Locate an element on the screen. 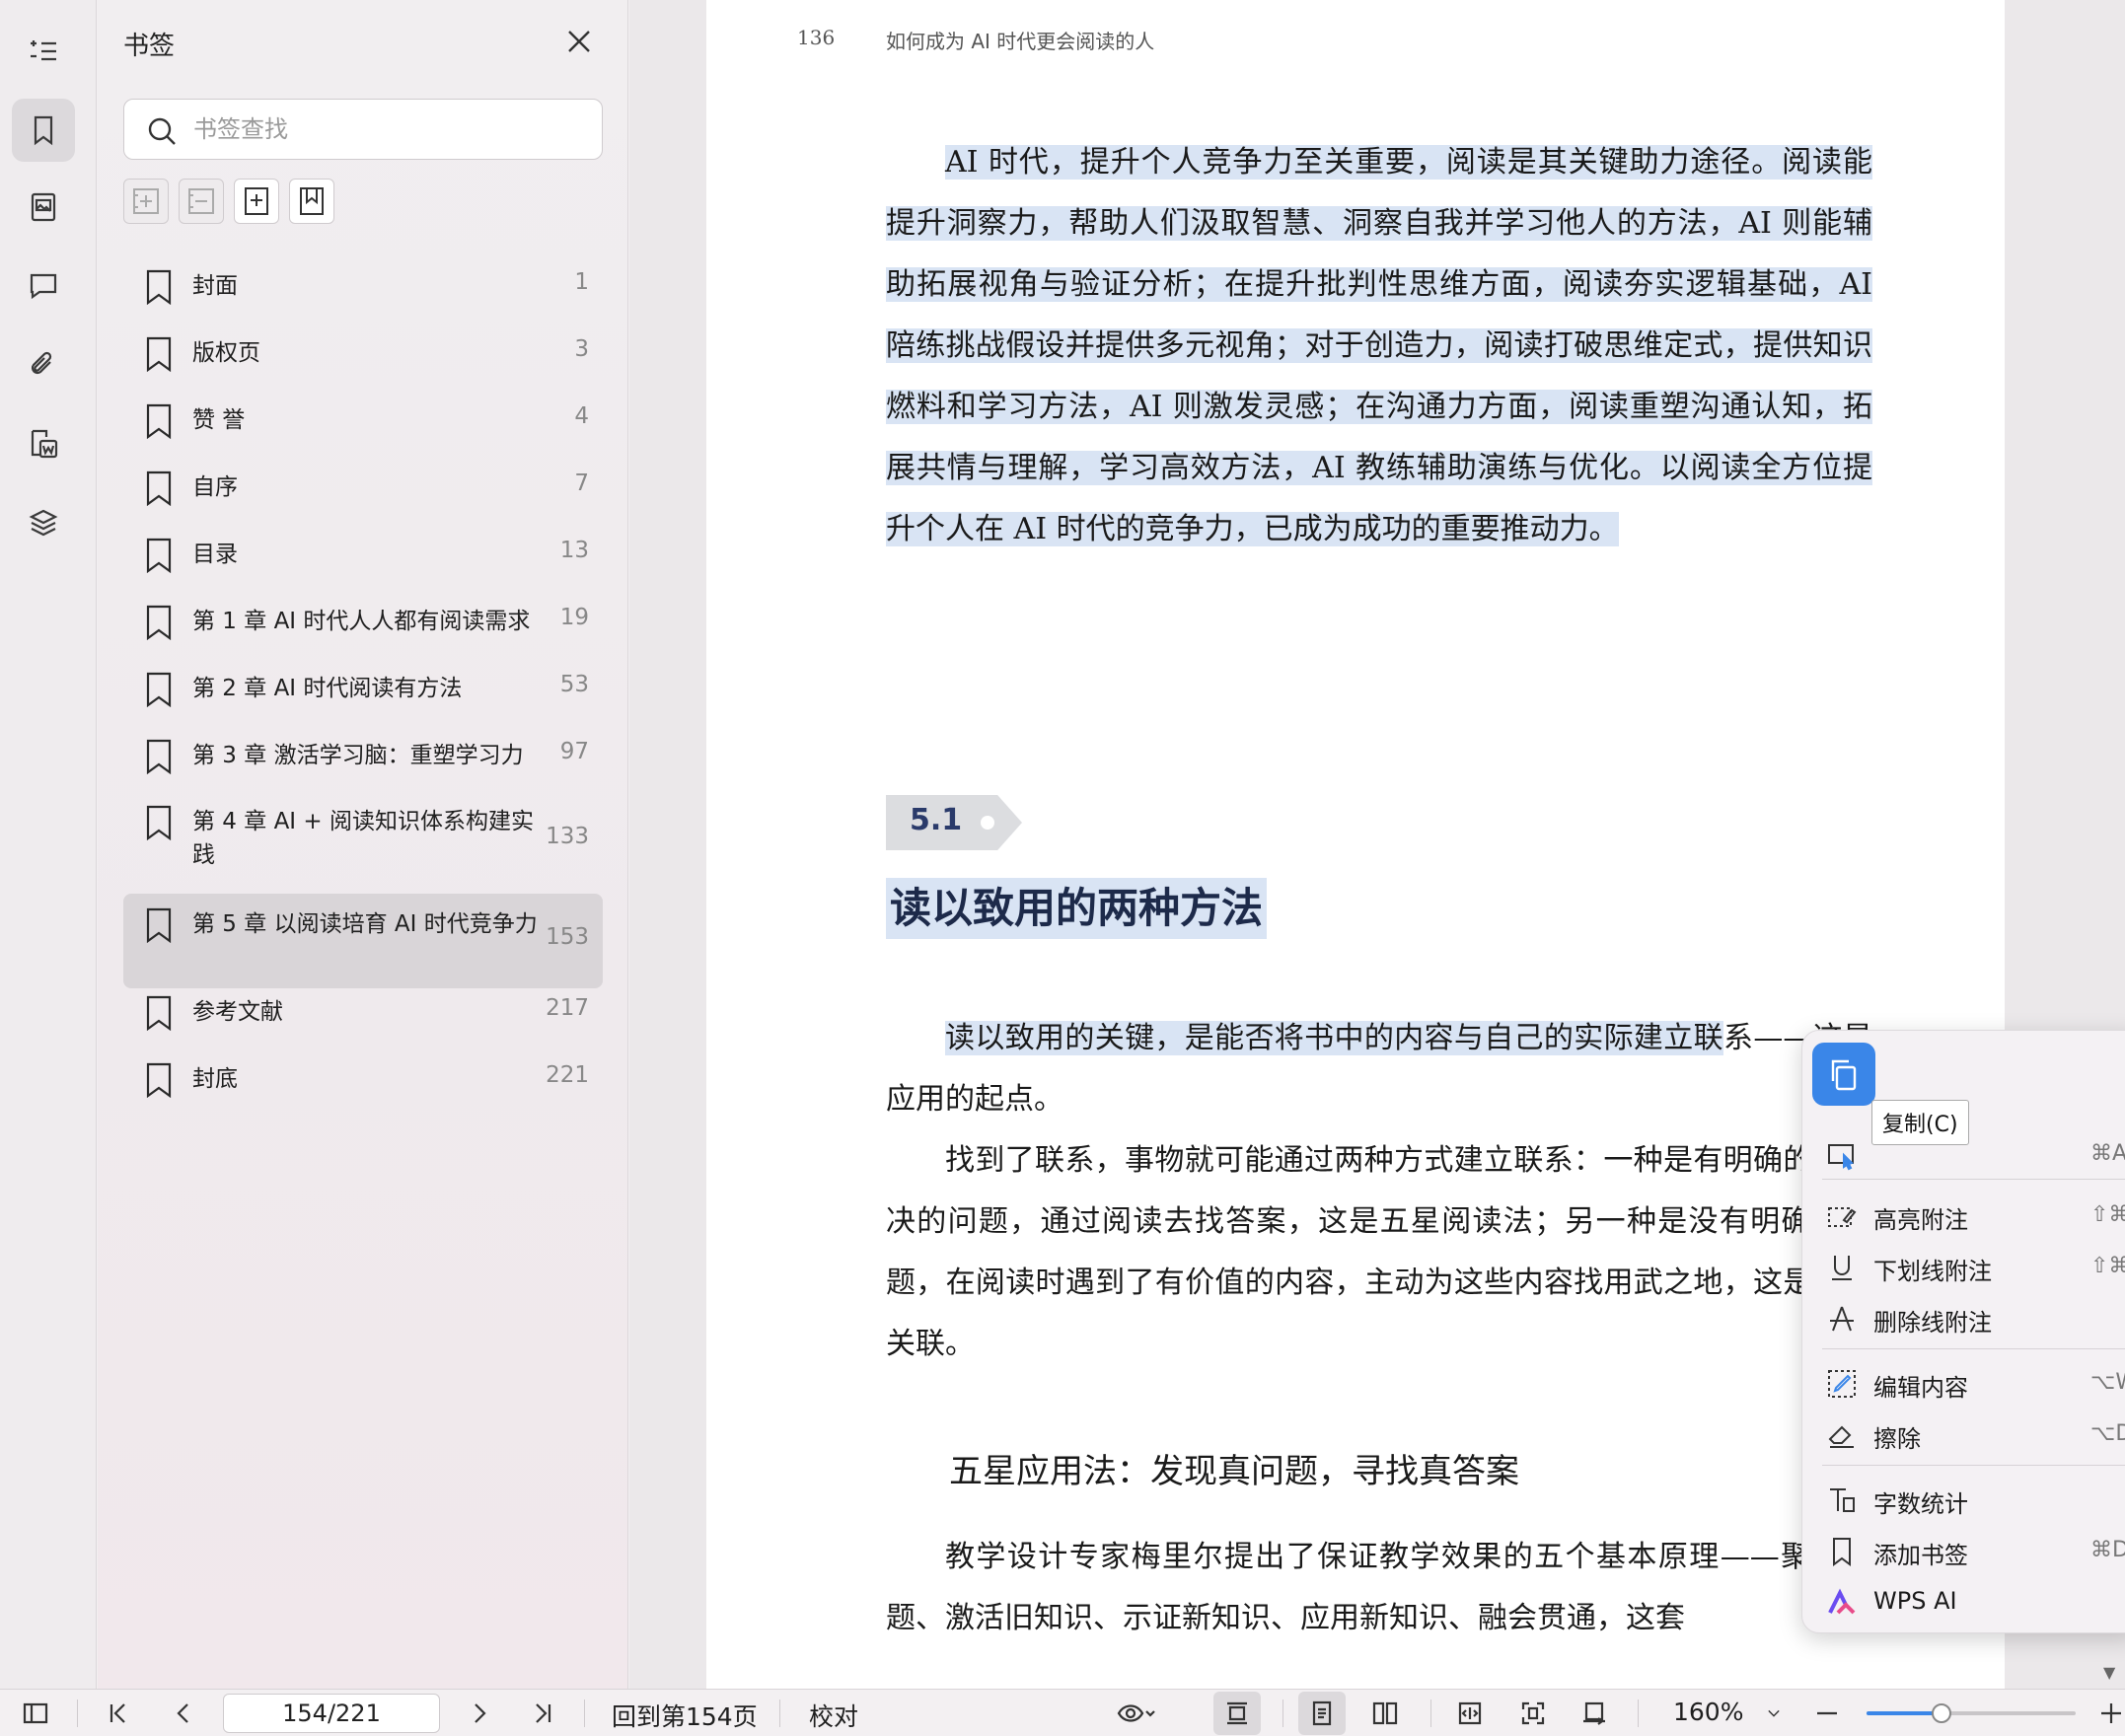 This screenshot has width=2125, height=1736. zoom-slider is located at coordinates (1971, 1713).